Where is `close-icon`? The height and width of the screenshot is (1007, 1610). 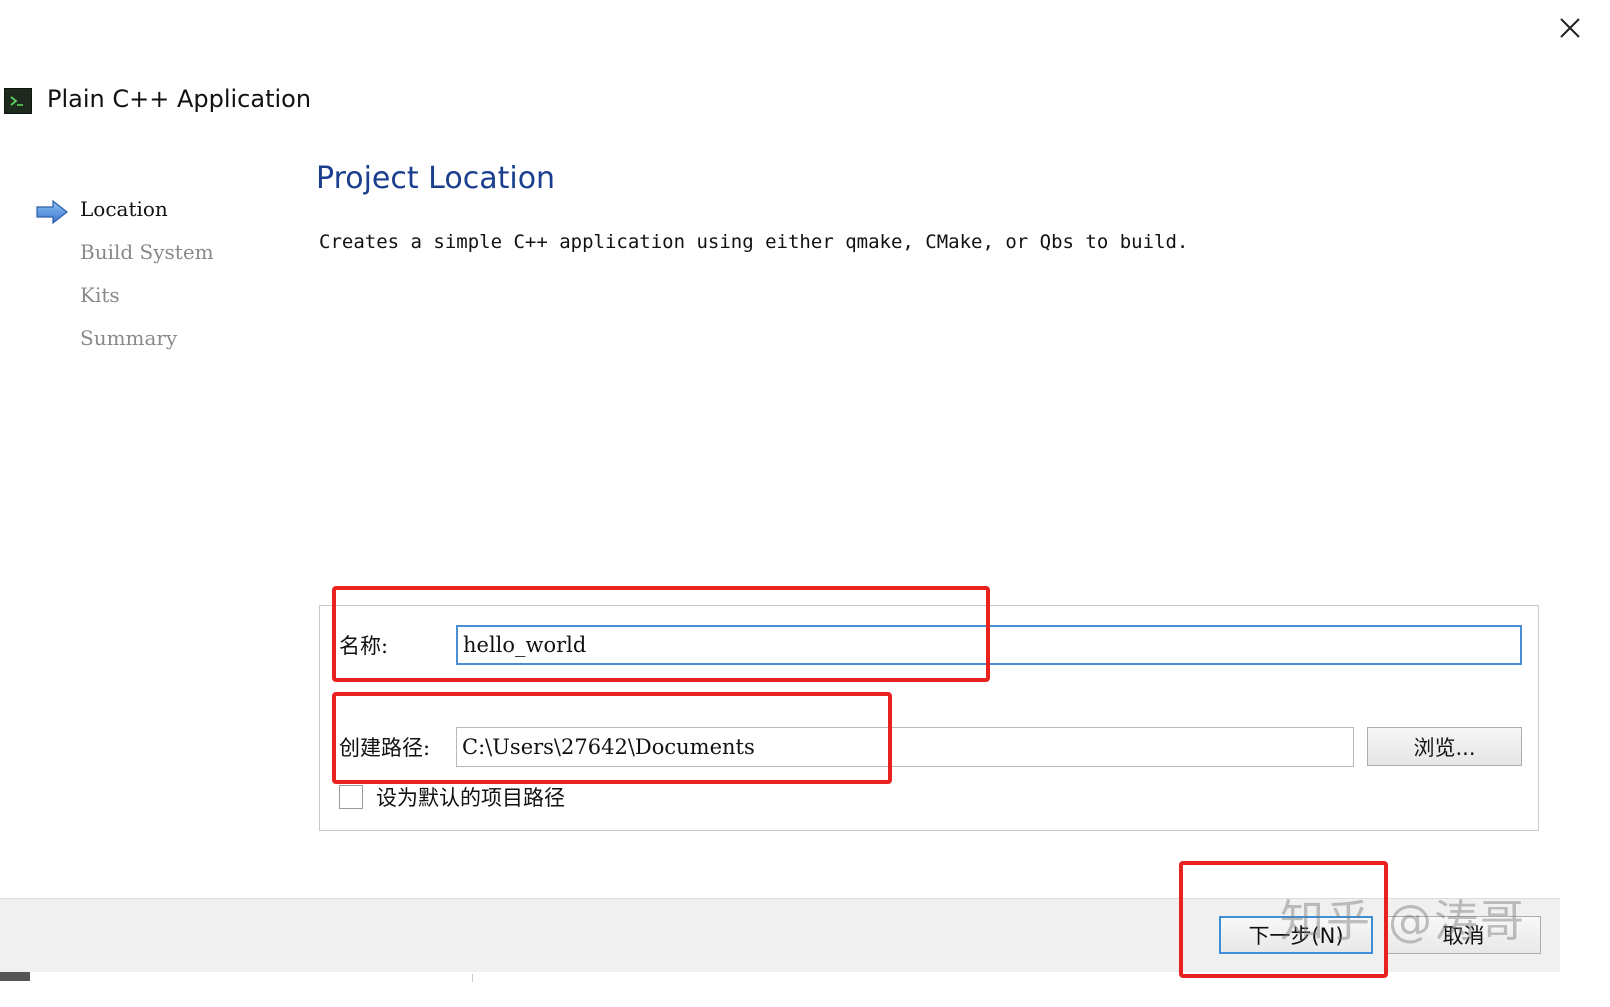
close-icon is located at coordinates (1570, 28).